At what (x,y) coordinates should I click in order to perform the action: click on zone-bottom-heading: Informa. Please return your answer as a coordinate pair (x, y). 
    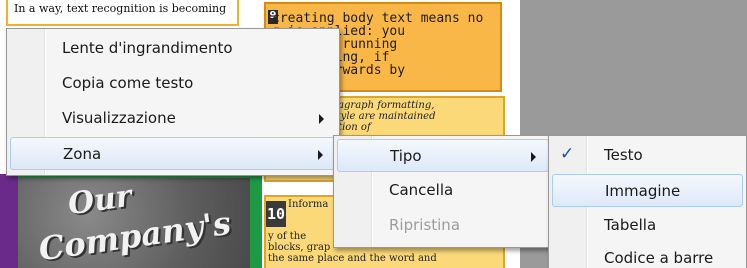
    Looking at the image, I should click on (308, 204).